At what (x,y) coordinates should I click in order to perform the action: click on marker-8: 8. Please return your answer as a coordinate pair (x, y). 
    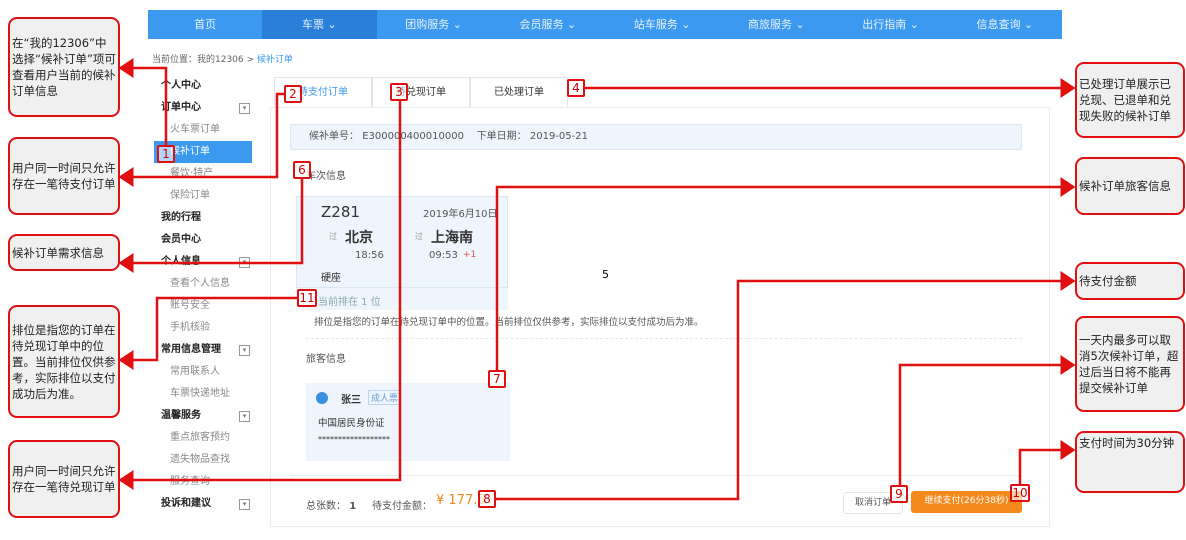
    Looking at the image, I should click on (487, 499).